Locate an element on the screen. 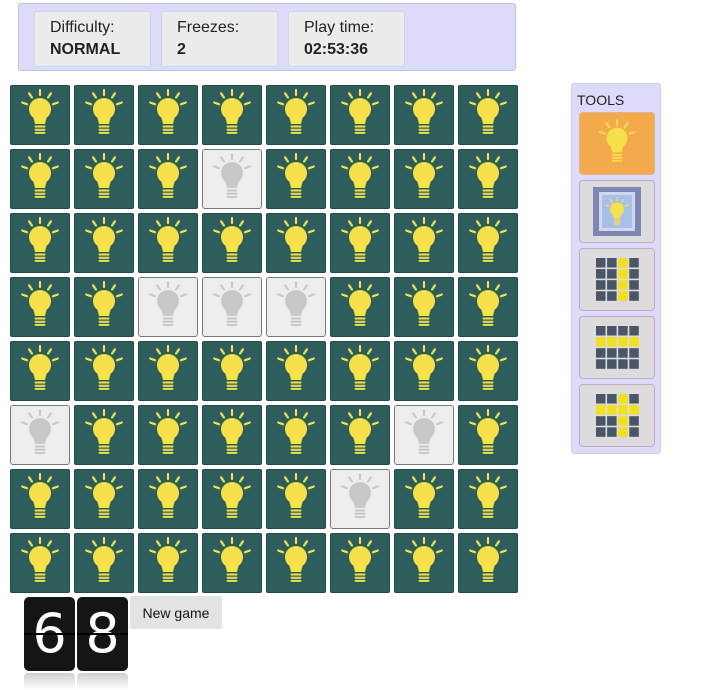  column-tool is located at coordinates (617, 279).